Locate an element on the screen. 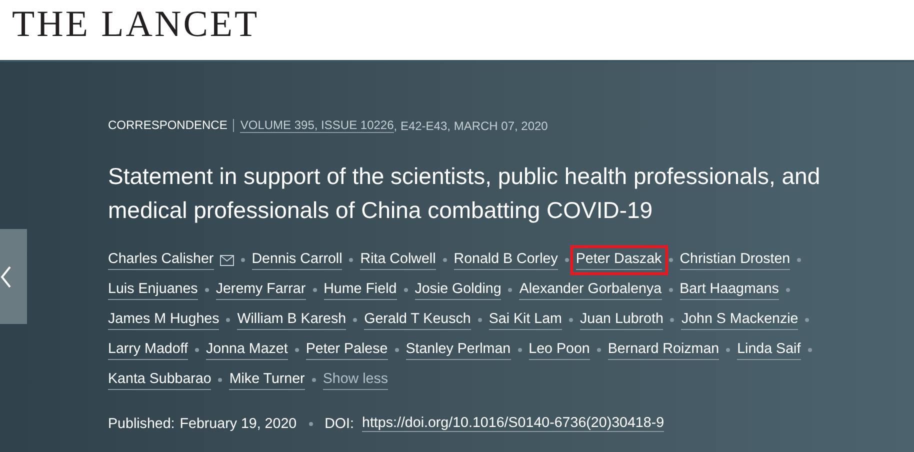 This screenshot has height=452, width=914. author-link: James M Hughes is located at coordinates (164, 320).